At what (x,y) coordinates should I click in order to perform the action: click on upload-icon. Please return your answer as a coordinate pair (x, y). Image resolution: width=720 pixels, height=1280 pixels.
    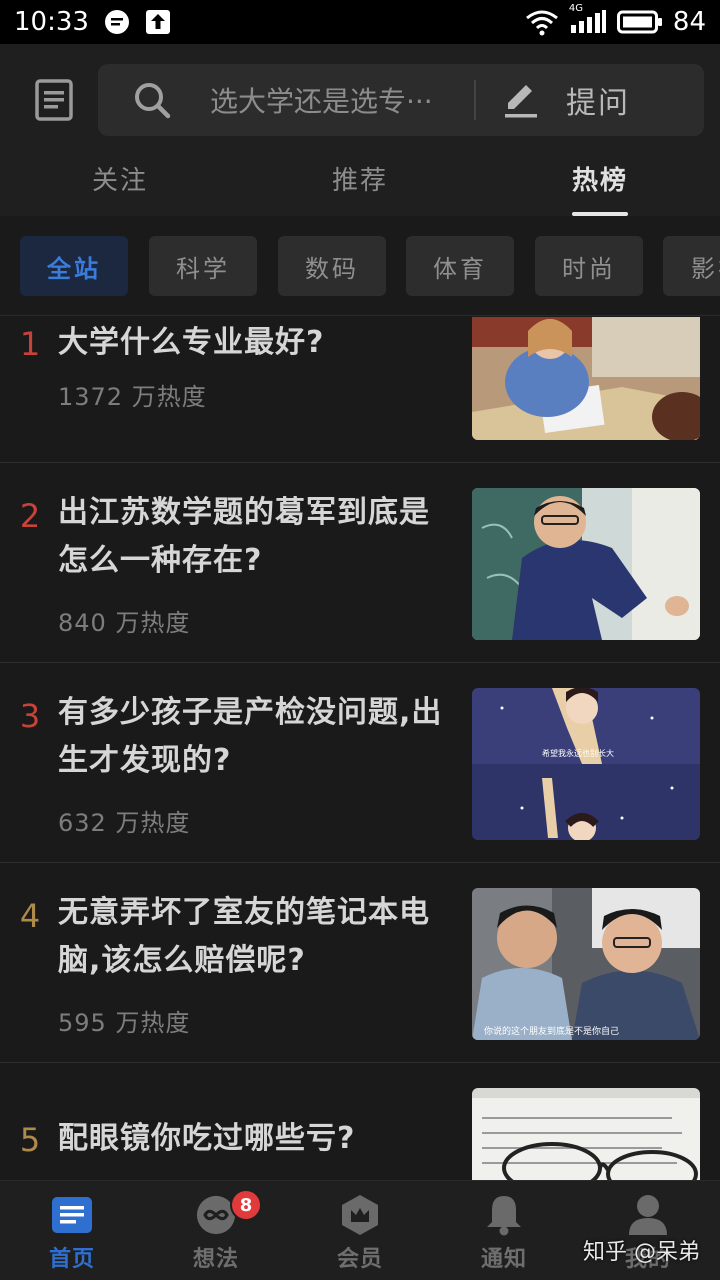
    Looking at the image, I should click on (158, 22).